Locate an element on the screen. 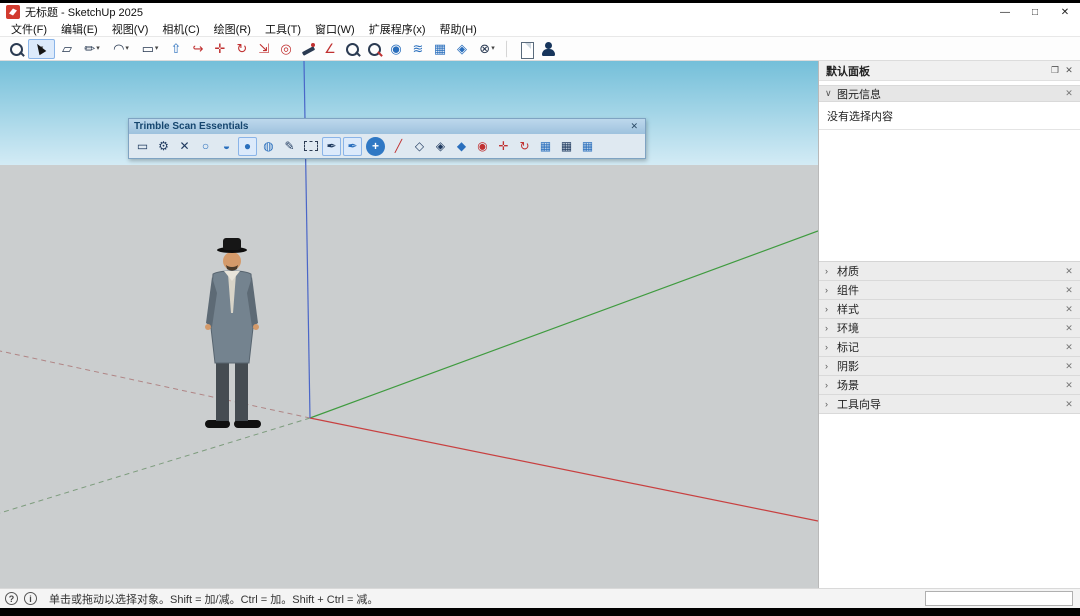  tool-glyph: ↻ is located at coordinates (242, 48).